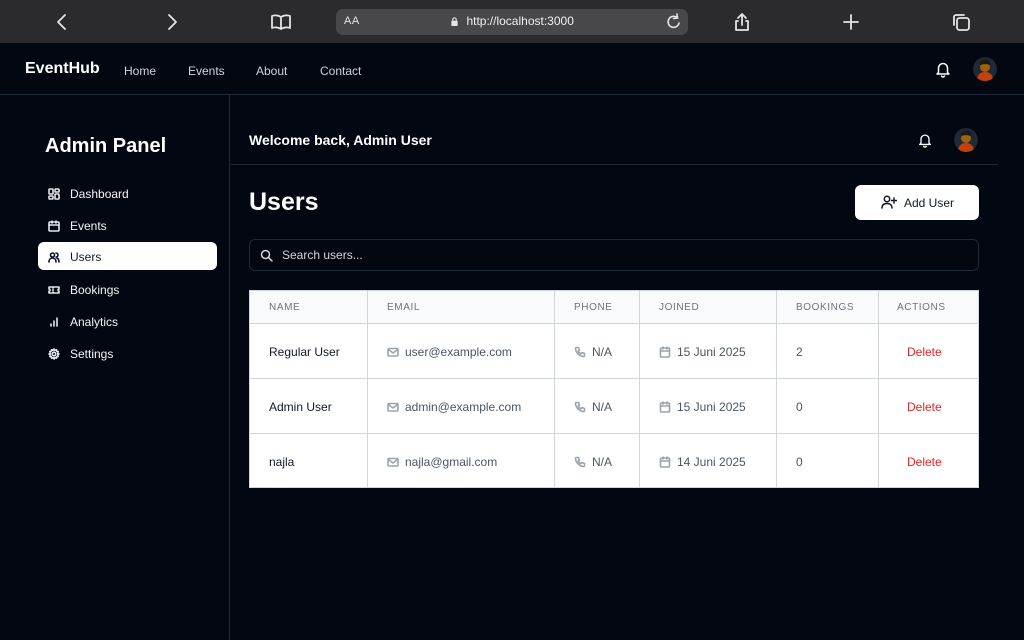  Describe the element at coordinates (94, 322) in the screenshot. I see `sidebar-item-label: Analytics` at that location.